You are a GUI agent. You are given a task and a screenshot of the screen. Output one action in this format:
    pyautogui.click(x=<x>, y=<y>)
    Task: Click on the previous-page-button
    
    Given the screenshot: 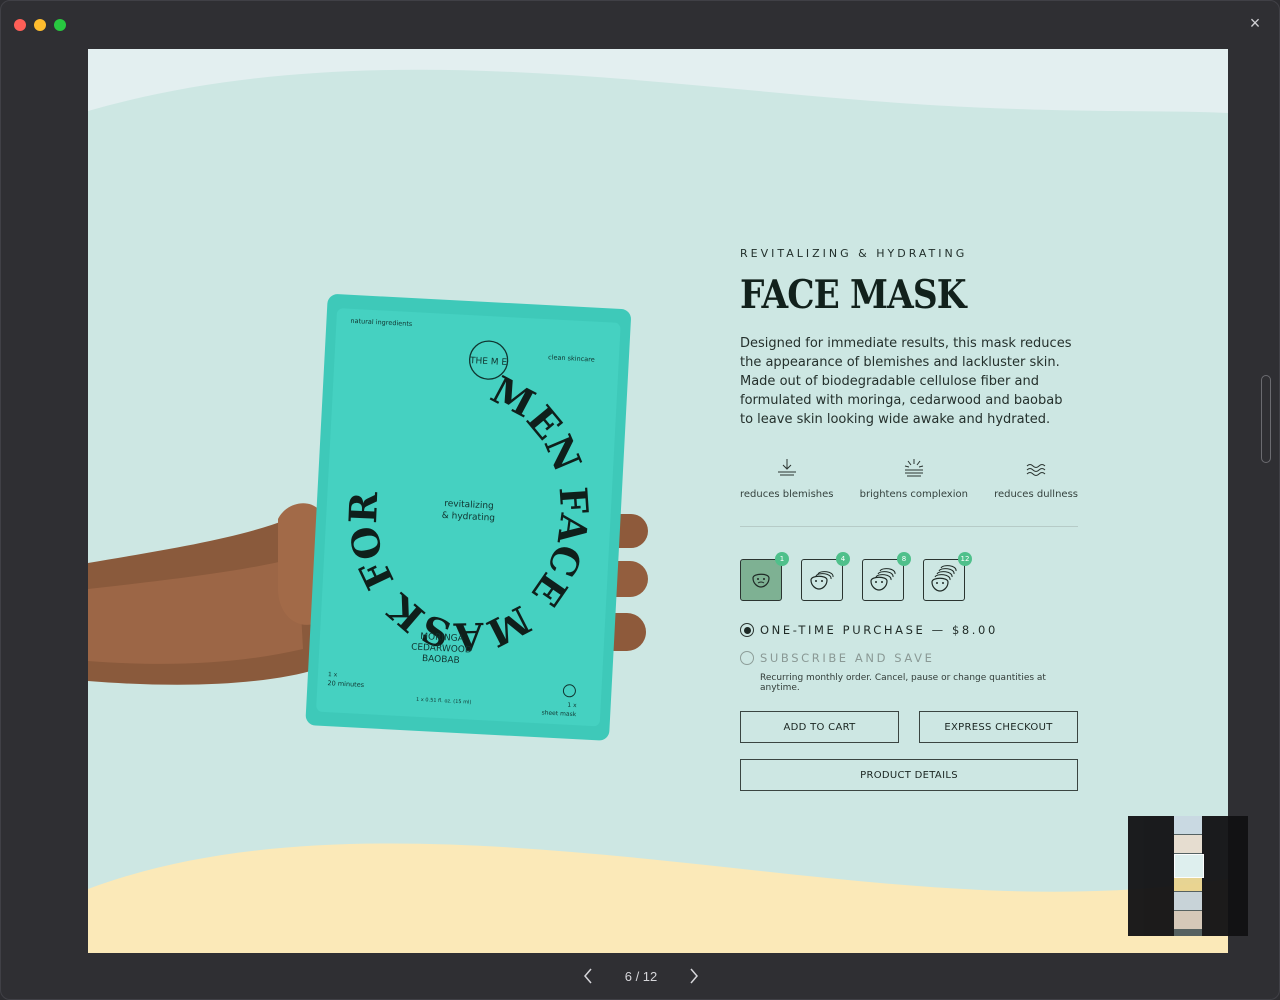 What is the action you would take?
    pyautogui.click(x=588, y=976)
    